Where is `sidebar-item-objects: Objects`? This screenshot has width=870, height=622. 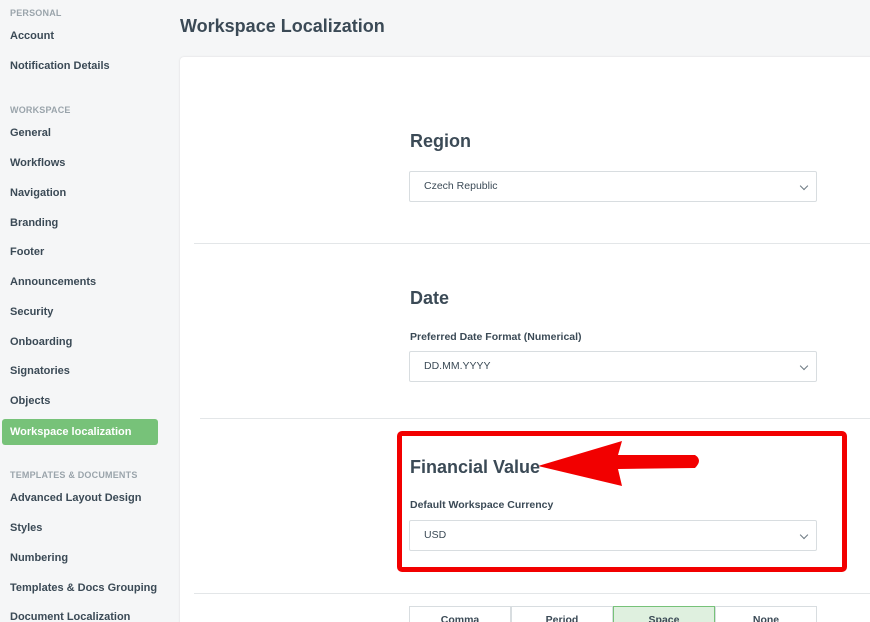 sidebar-item-objects: Objects is located at coordinates (80, 401).